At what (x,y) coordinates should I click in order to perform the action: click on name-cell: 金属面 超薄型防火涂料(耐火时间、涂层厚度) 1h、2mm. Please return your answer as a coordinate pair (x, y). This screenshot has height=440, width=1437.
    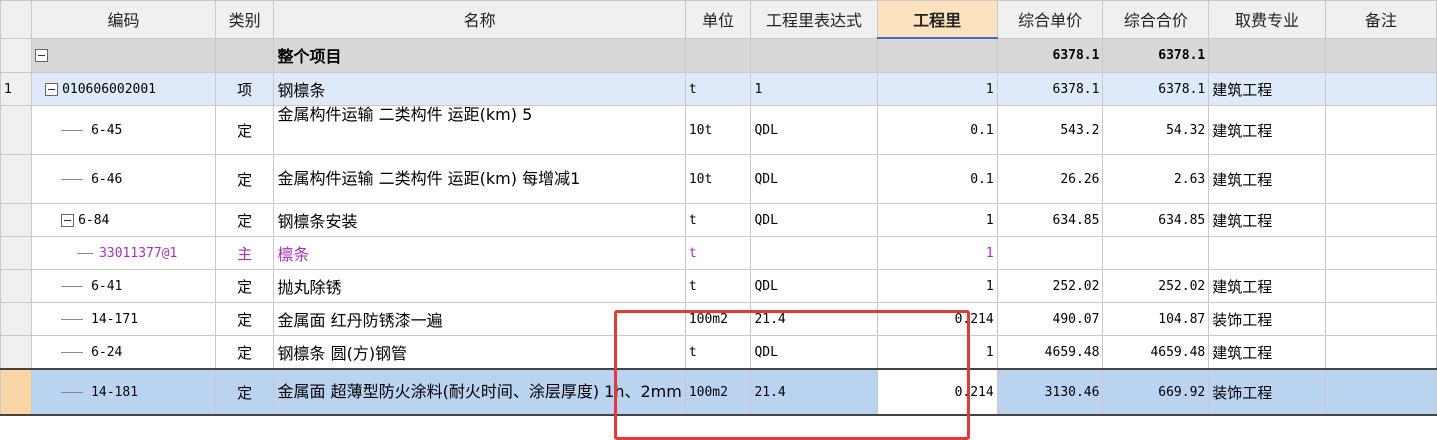
    Looking at the image, I should click on (479, 392).